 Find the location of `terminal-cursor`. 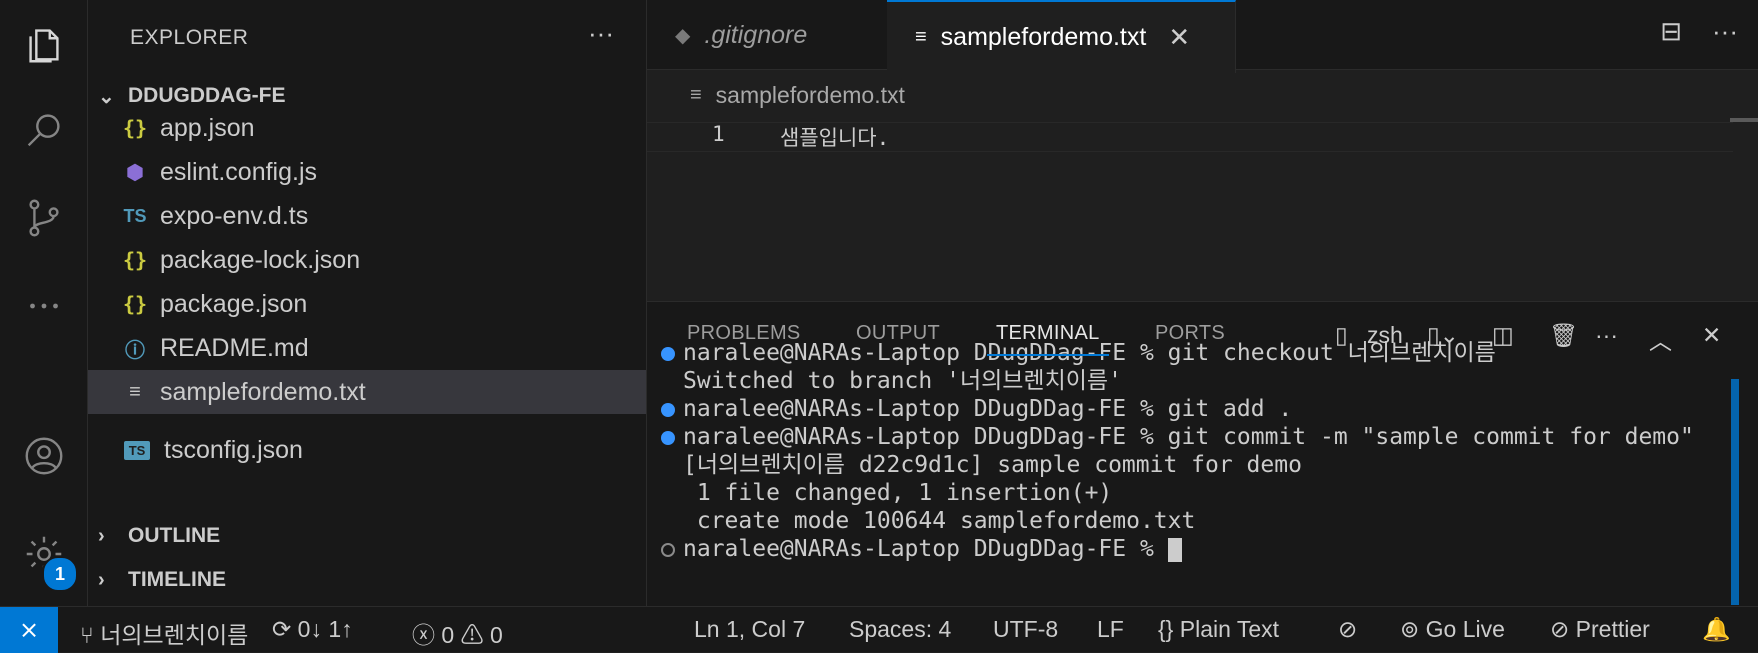

terminal-cursor is located at coordinates (1174, 549).